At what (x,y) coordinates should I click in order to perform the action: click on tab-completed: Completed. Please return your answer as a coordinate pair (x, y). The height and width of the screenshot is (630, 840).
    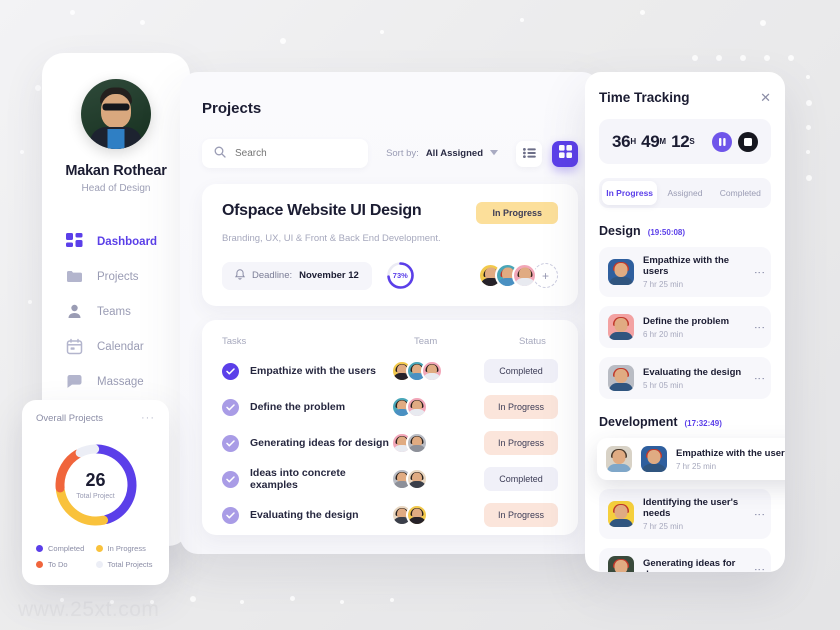
    Looking at the image, I should click on (740, 193).